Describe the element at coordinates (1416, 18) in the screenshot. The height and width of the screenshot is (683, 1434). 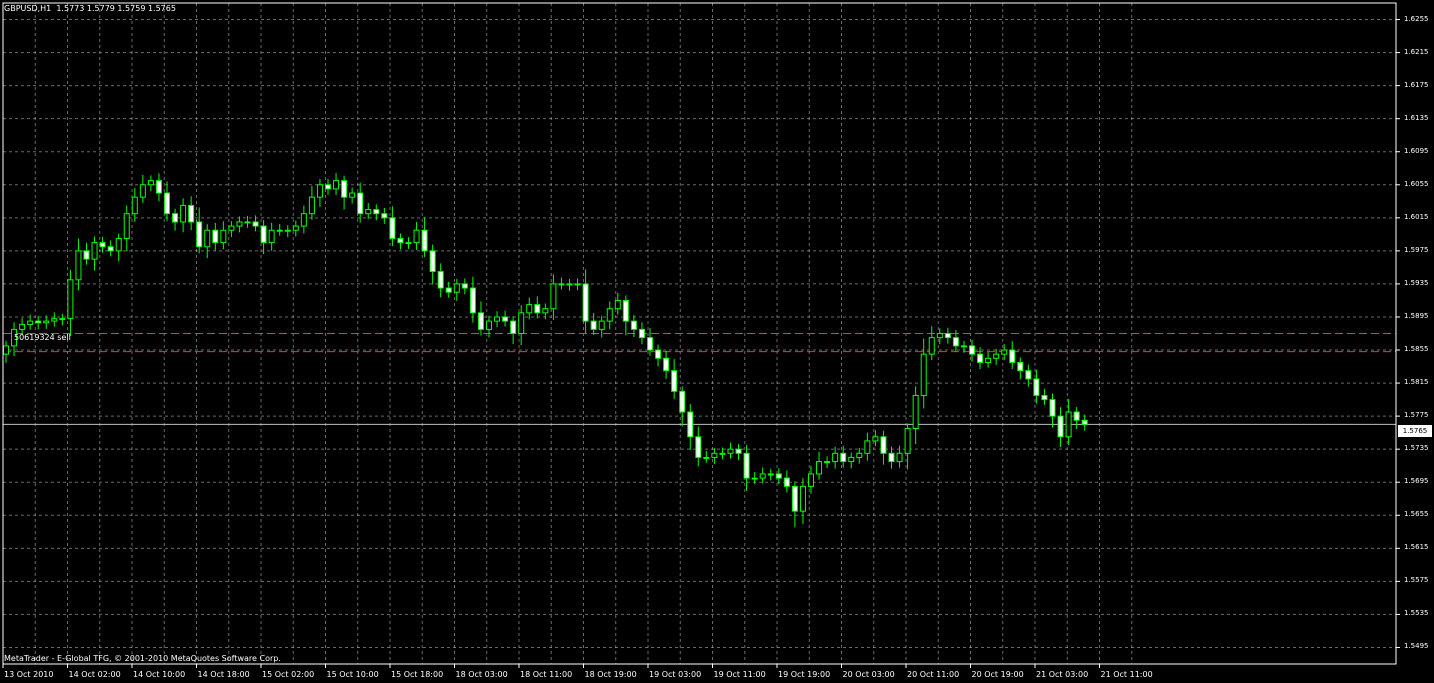
I see `price-tick-label: 1.6255` at that location.